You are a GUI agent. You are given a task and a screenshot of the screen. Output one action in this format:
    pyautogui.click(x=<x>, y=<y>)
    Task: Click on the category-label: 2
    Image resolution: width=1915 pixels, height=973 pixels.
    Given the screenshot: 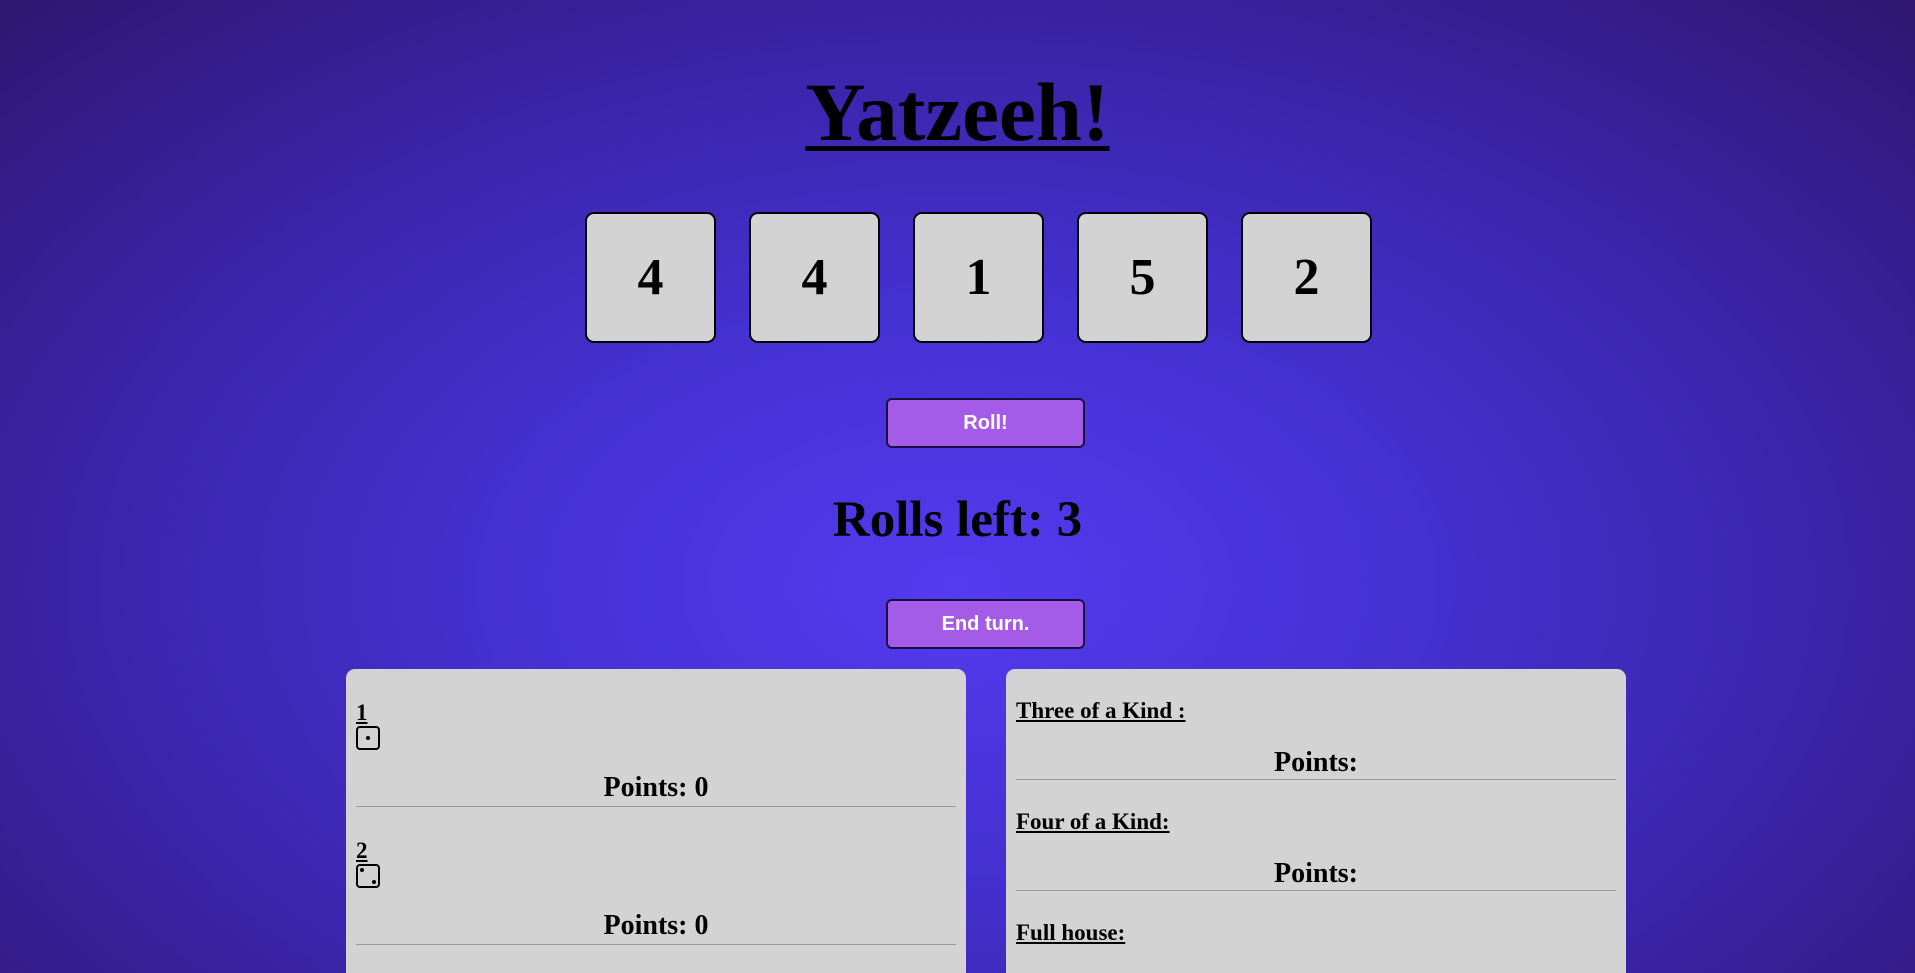 What is the action you would take?
    pyautogui.click(x=362, y=850)
    